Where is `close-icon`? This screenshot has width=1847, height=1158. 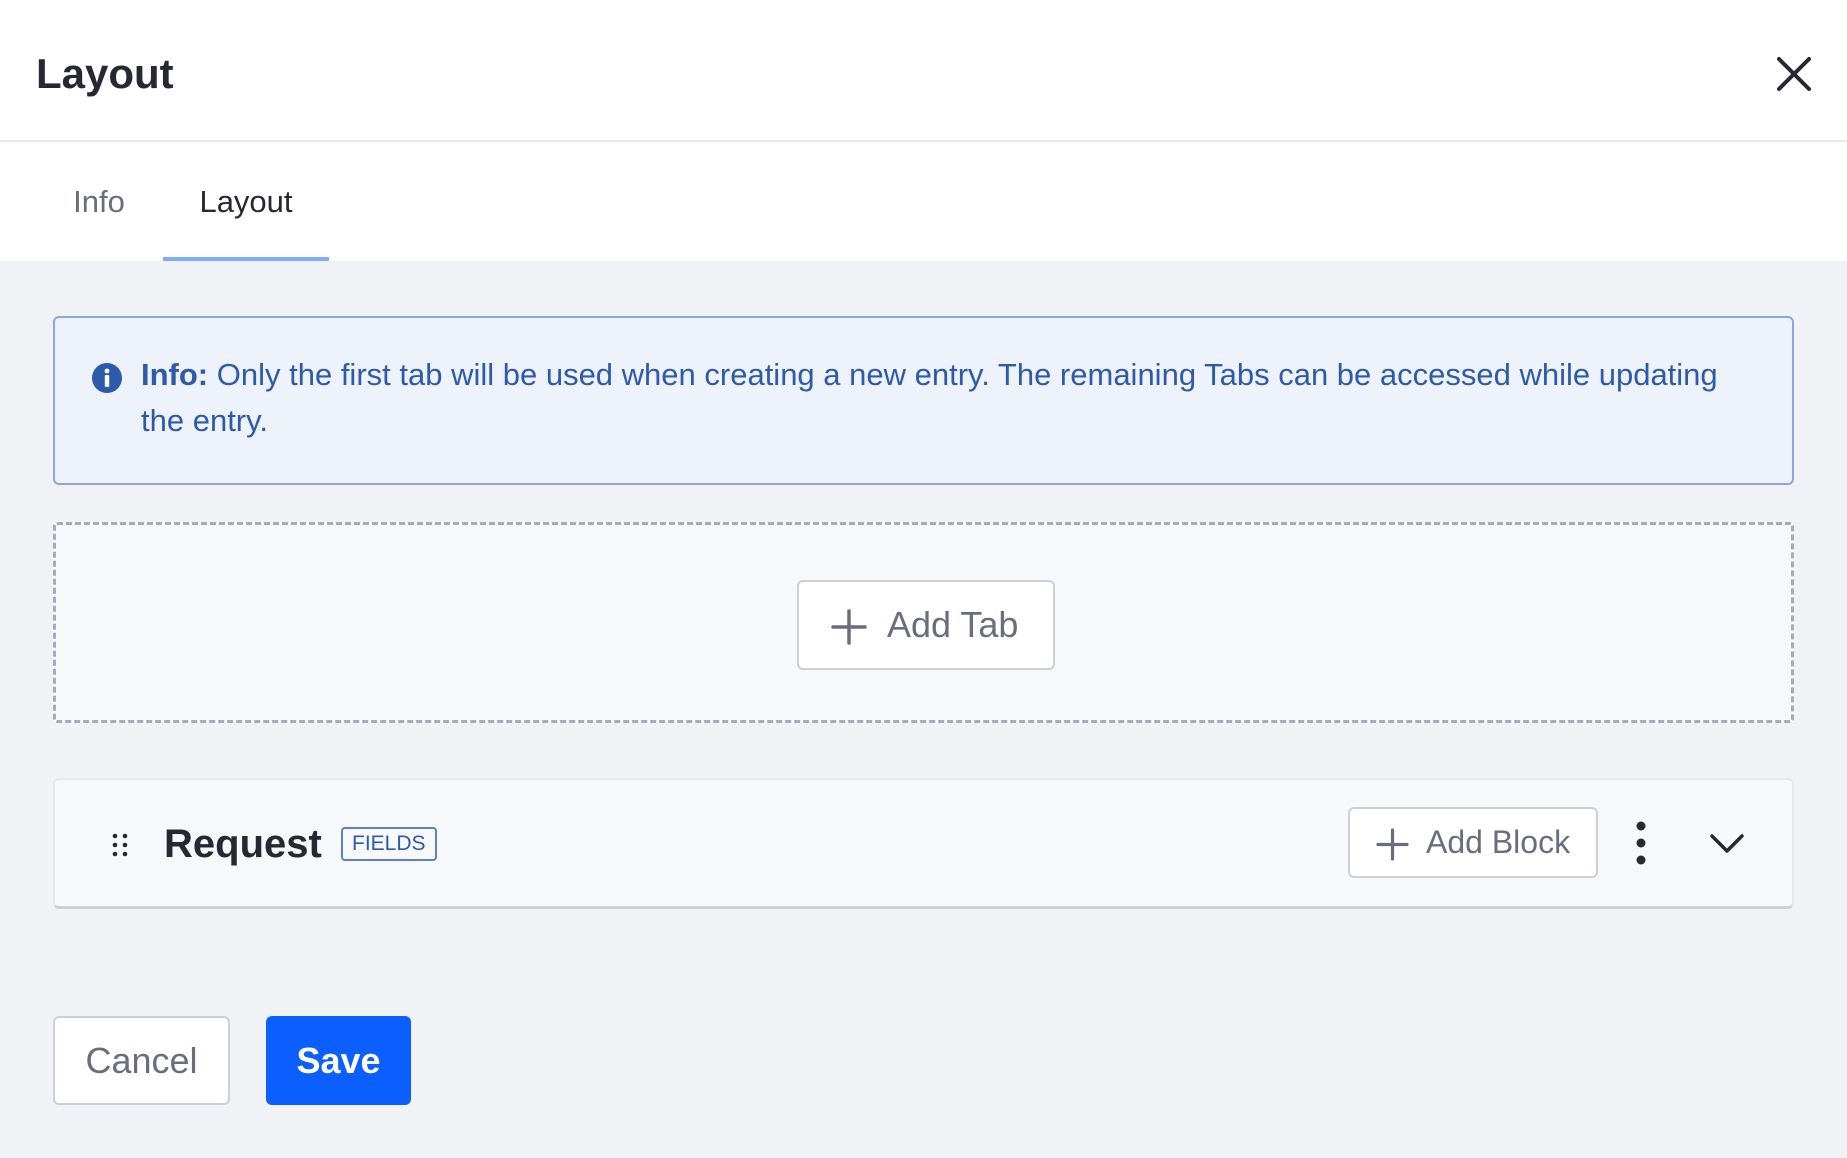 close-icon is located at coordinates (1794, 74).